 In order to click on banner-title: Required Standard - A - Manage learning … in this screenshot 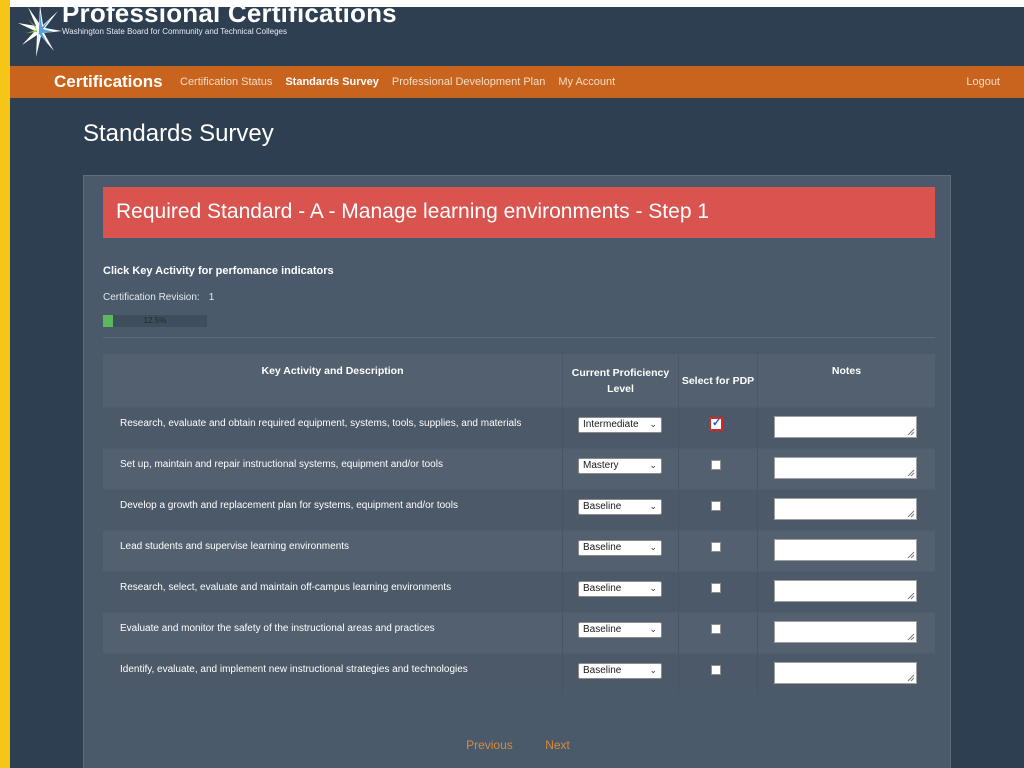, I will do `click(413, 211)`.